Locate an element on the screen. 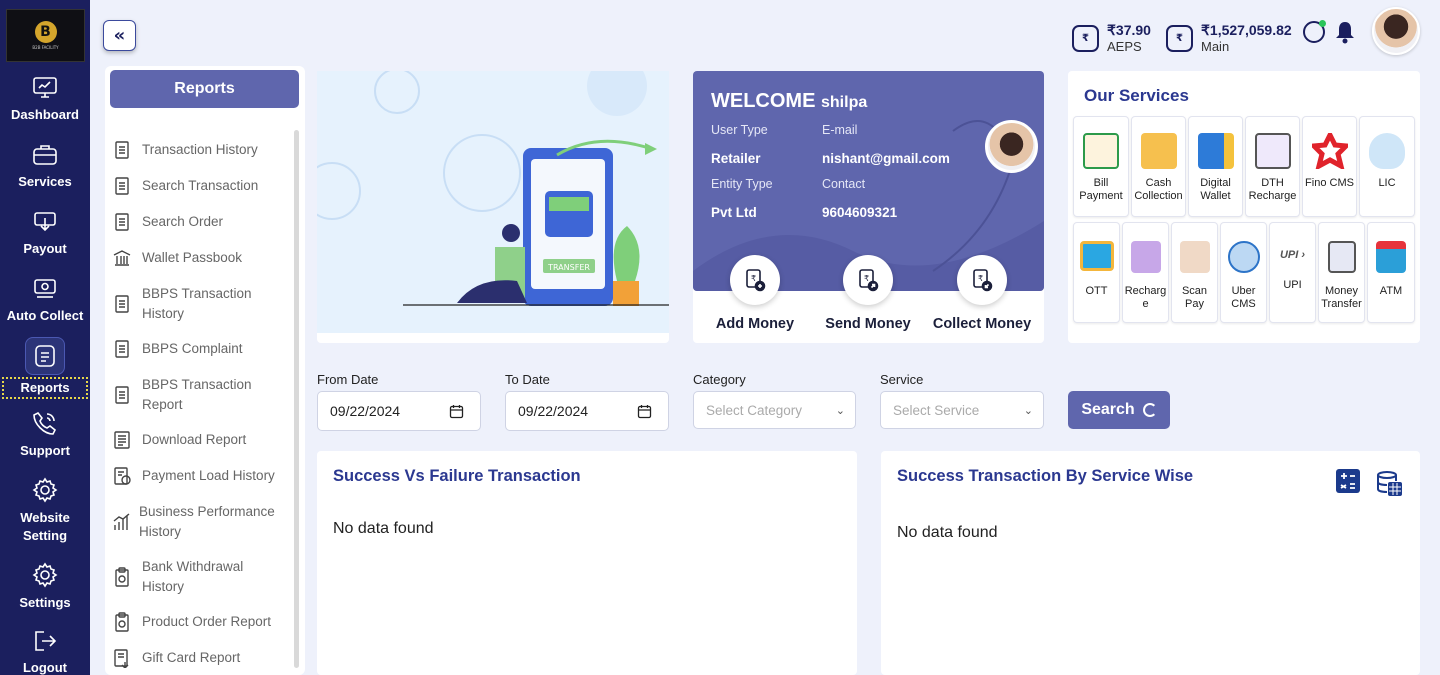 This screenshot has height=675, width=1440. collect-money-icon: ₹ is located at coordinates (983, 280).